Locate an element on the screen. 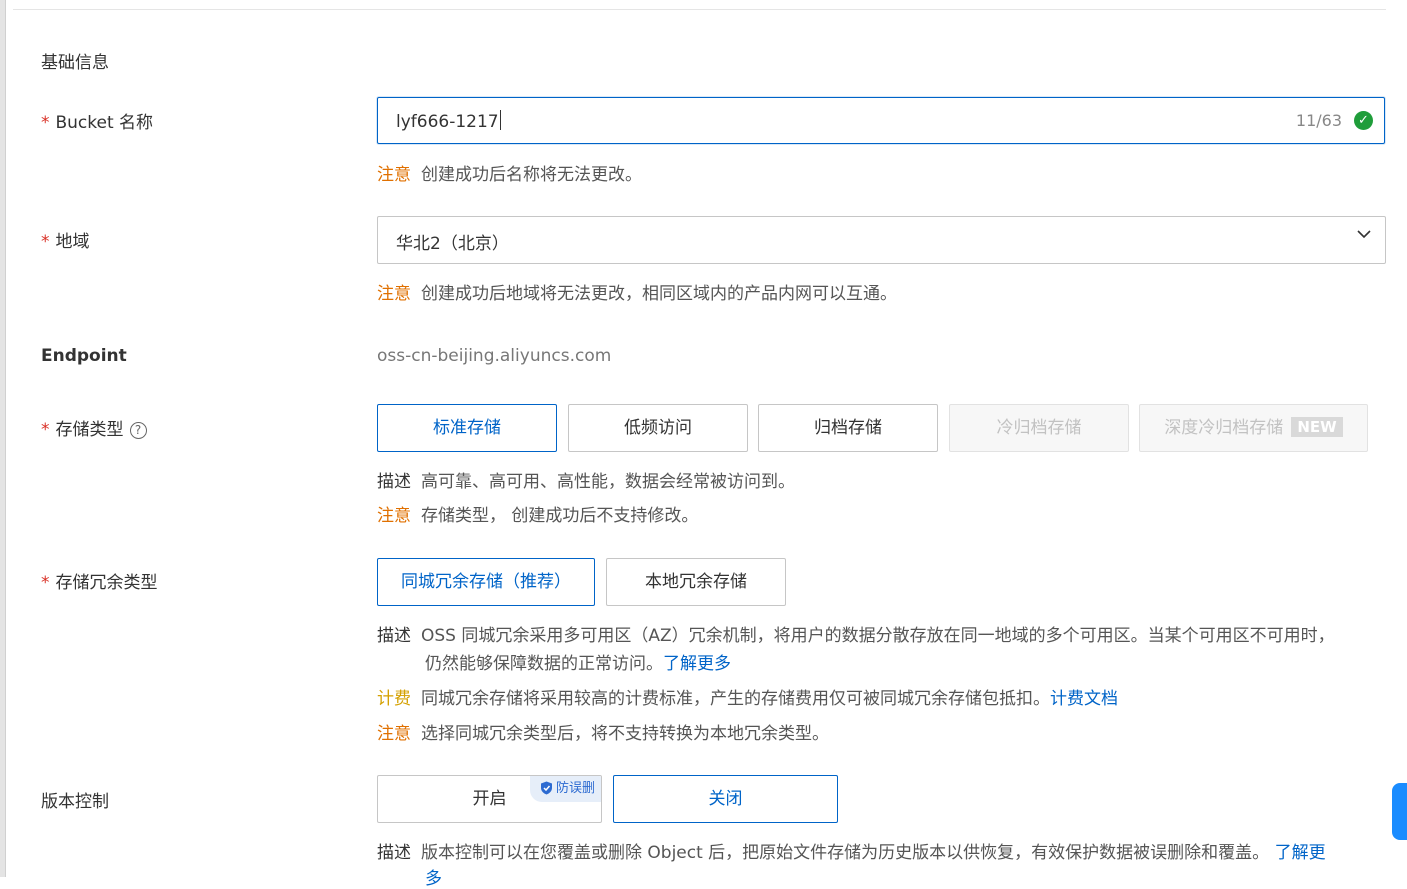 This screenshot has height=889, width=1407. redundancy-label-text: 存储冗余类型 is located at coordinates (106, 583).